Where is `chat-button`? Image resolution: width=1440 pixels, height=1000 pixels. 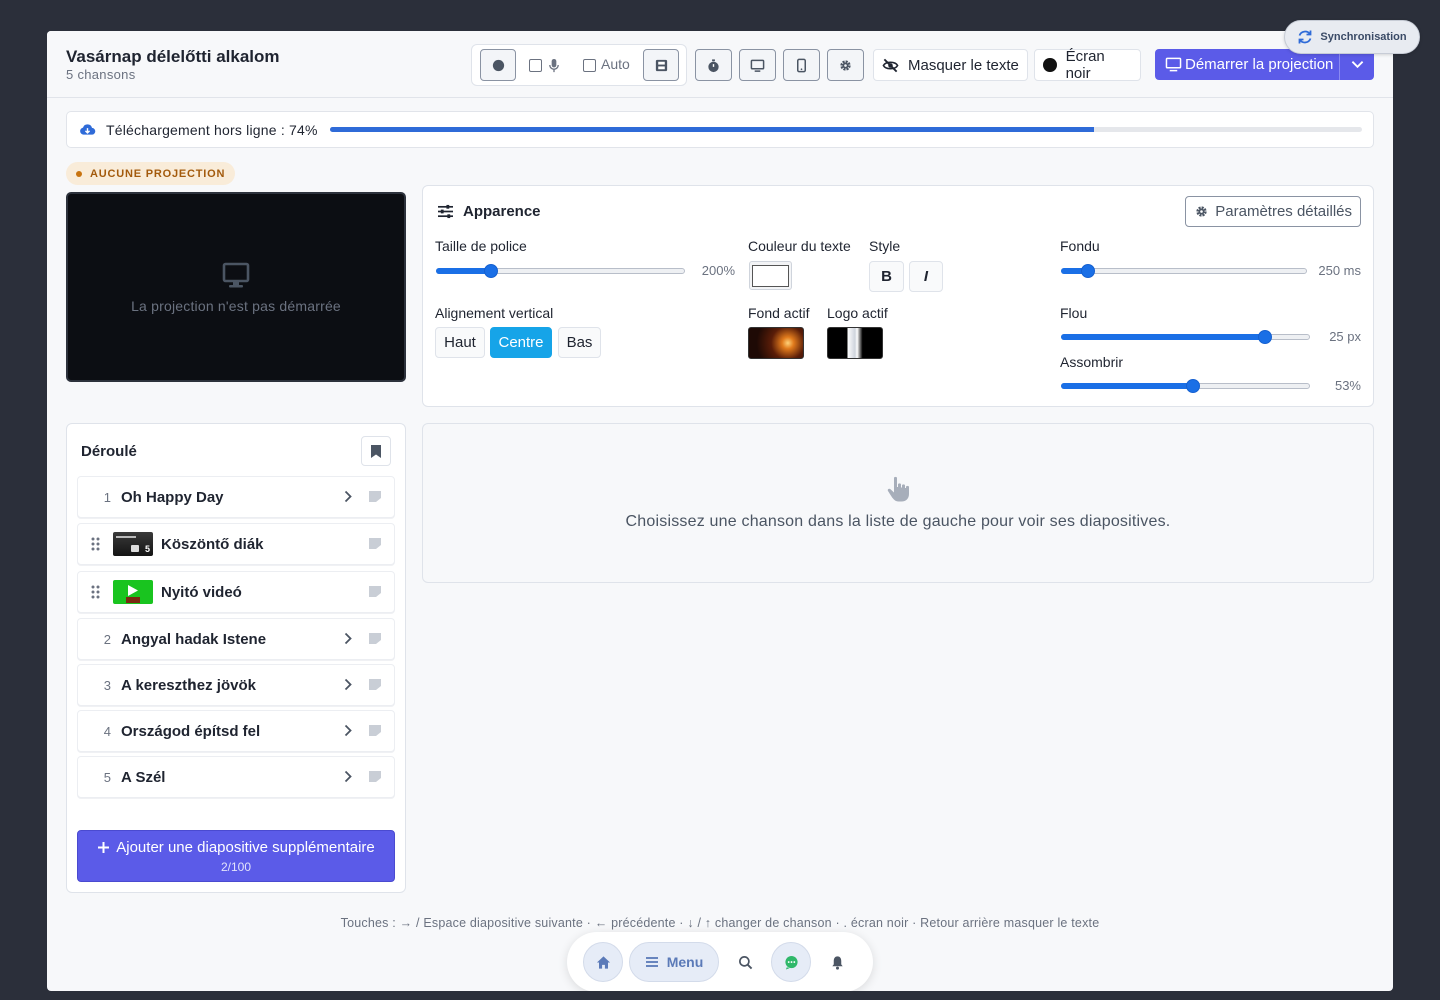
chat-button is located at coordinates (791, 962).